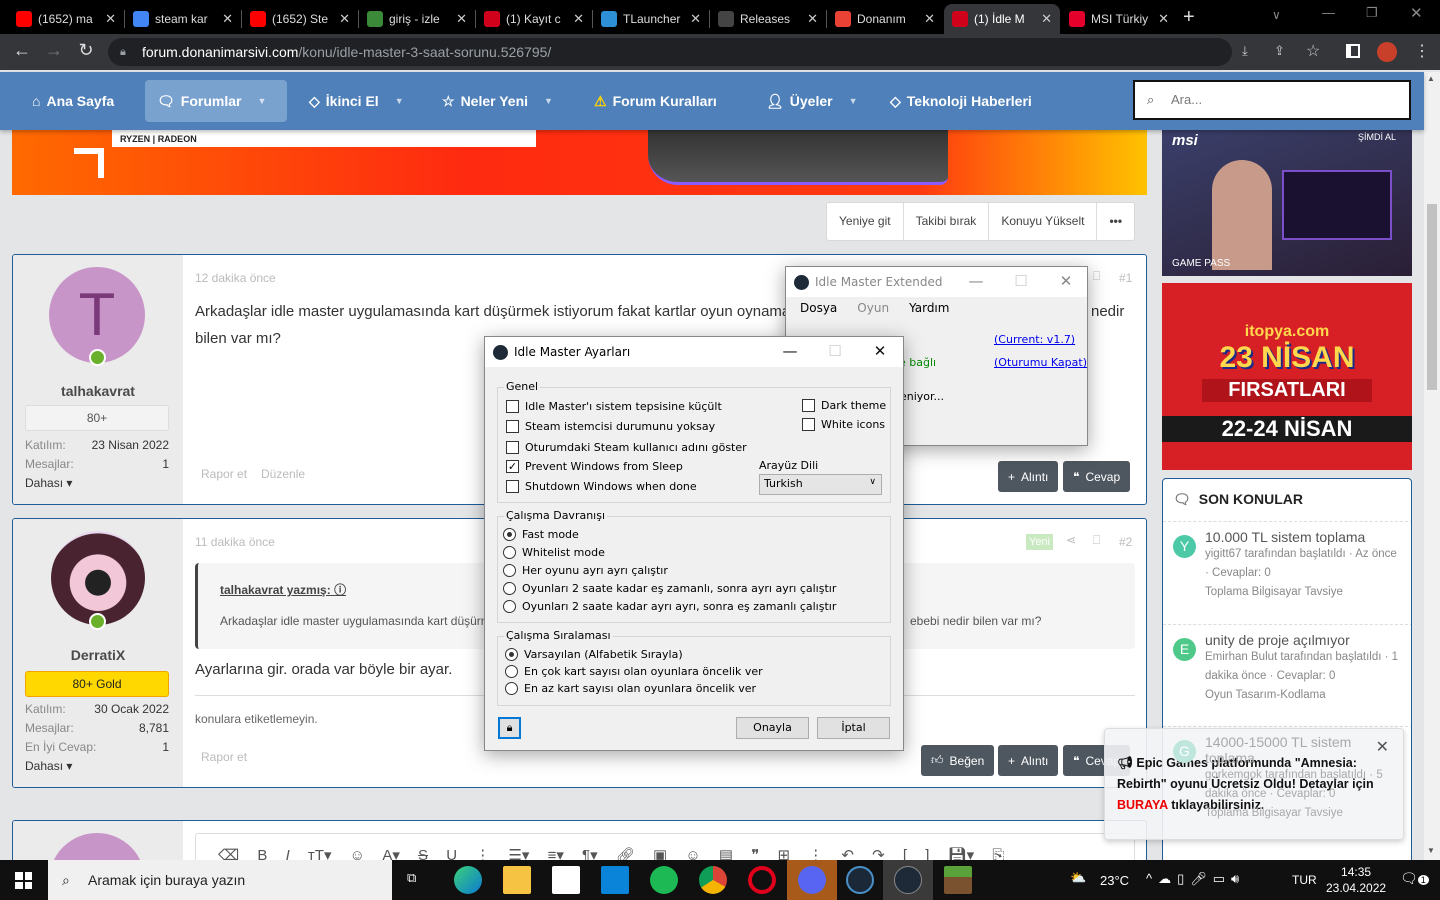  Describe the element at coordinates (585, 570) in the screenshot. I see `one-by-one-radio: Her oyunu ayrı ayrı çalıştır` at that location.